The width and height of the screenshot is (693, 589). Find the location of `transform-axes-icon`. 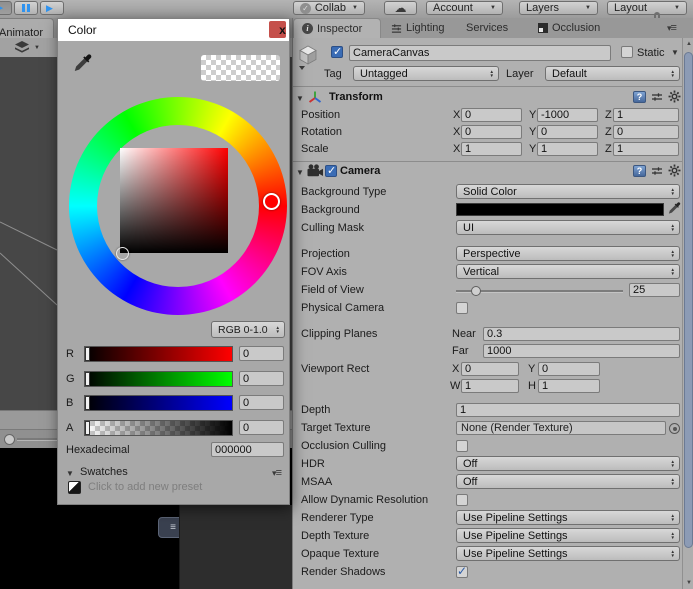

transform-axes-icon is located at coordinates (315, 97).